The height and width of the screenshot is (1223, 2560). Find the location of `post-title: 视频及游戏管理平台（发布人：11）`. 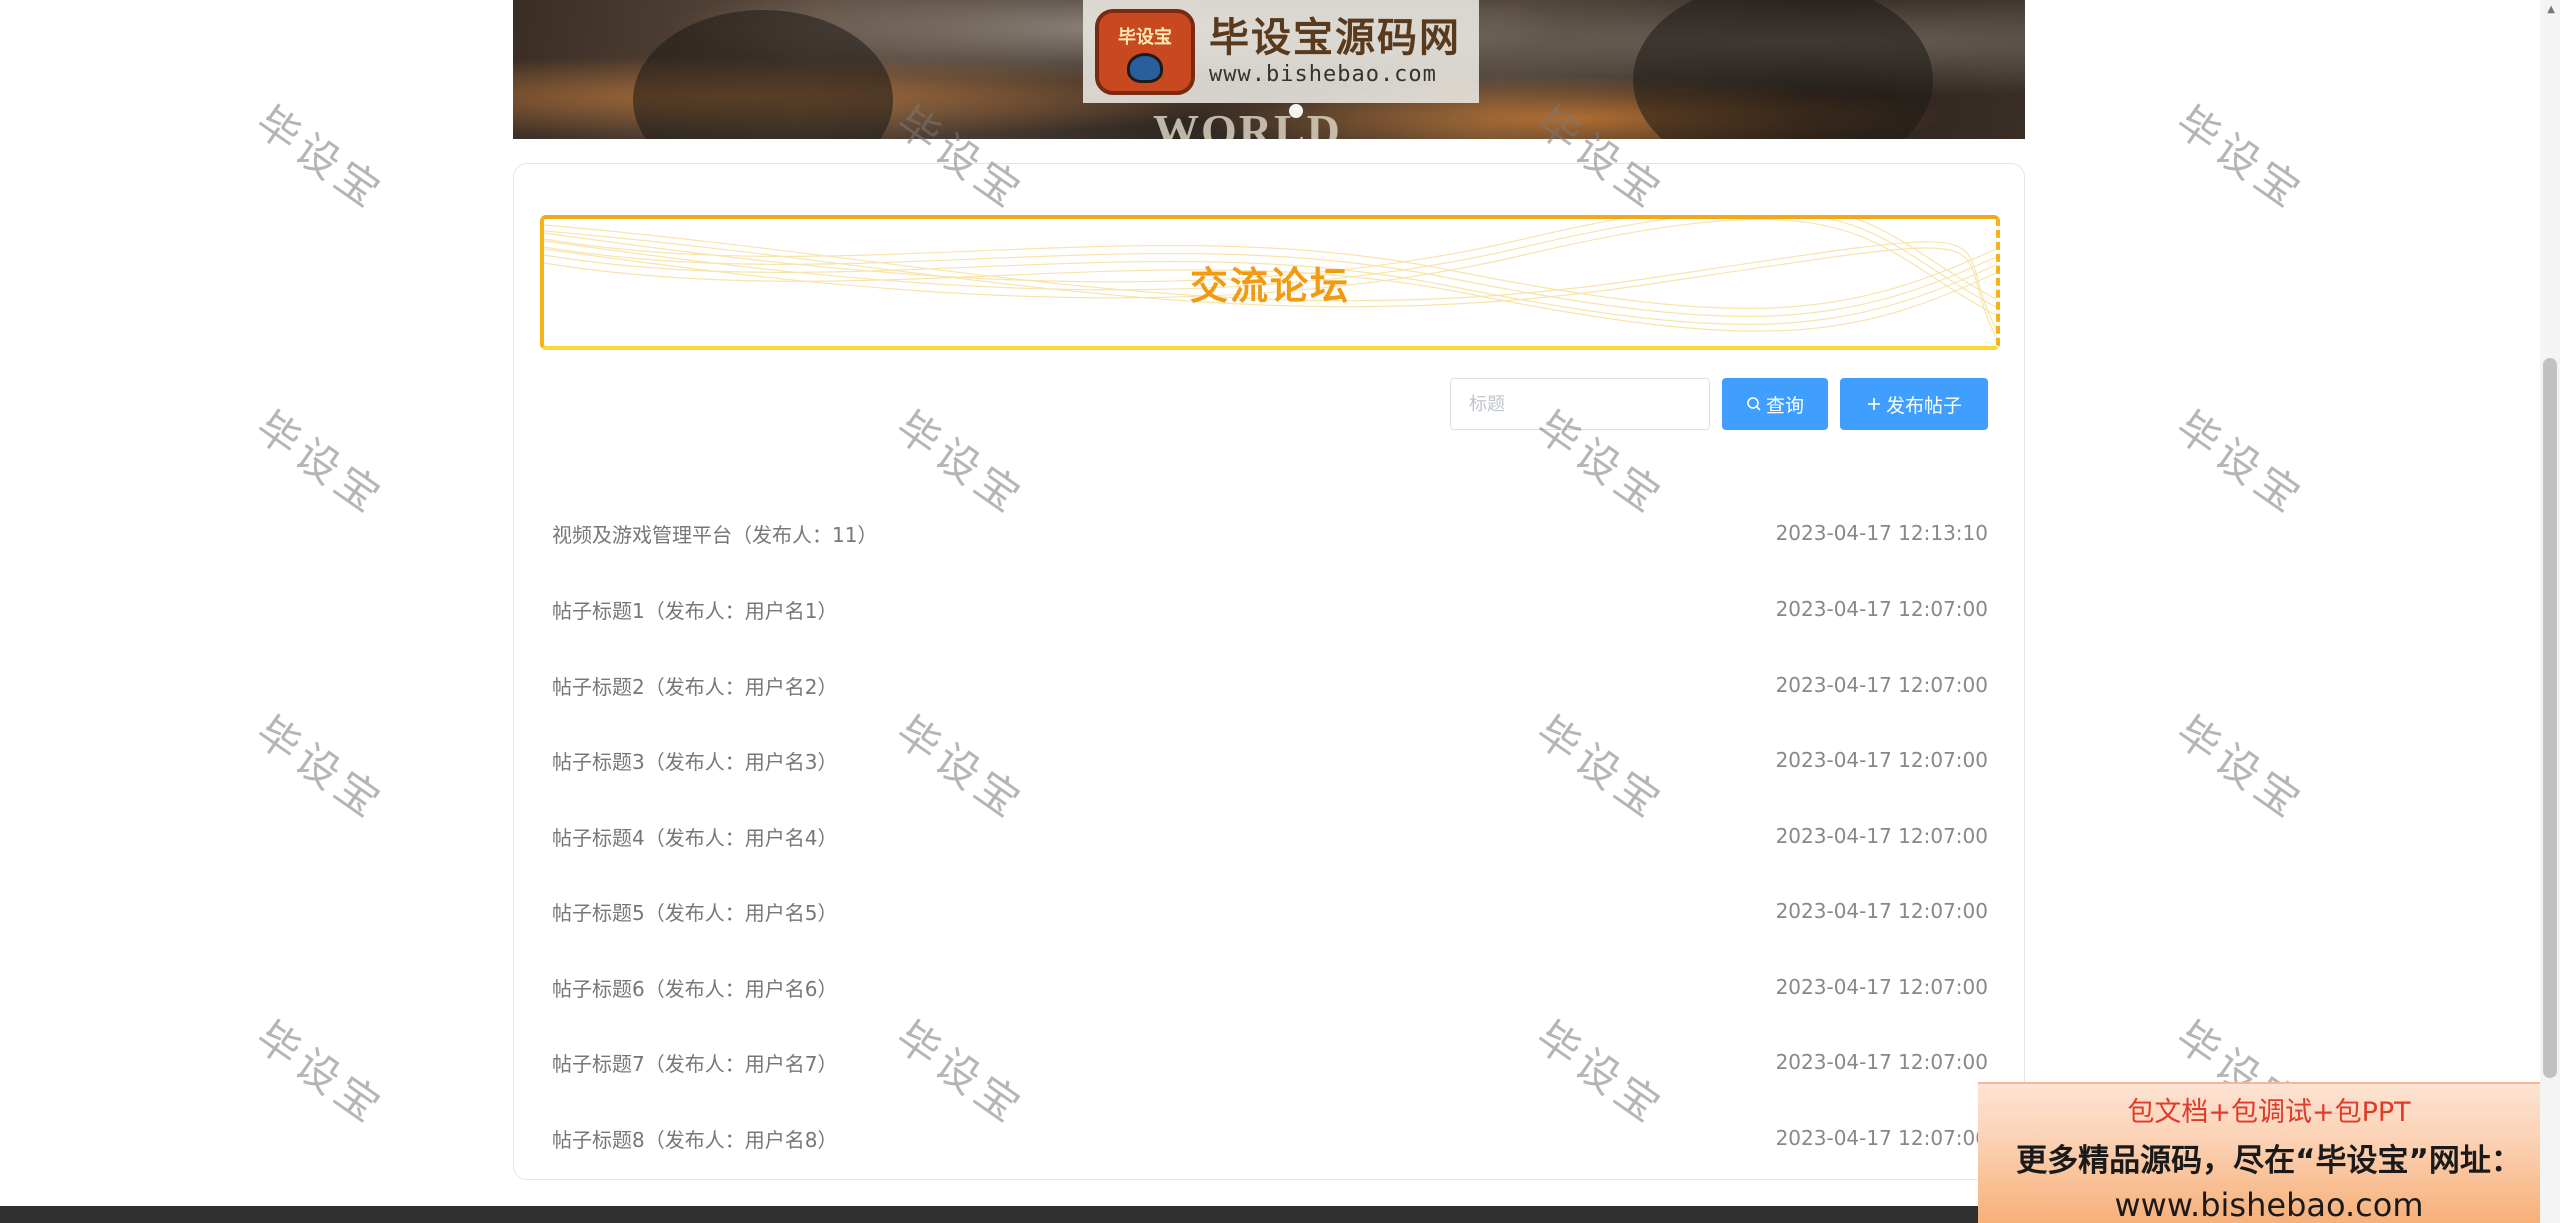

post-title: 视频及游戏管理平台（发布人：11） is located at coordinates (715, 534).